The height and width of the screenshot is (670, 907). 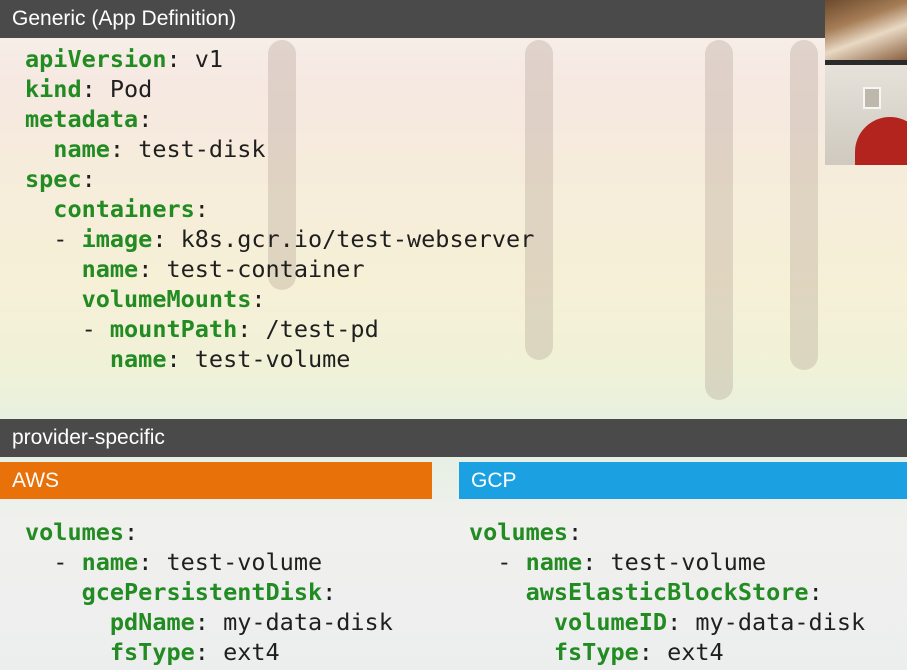 I want to click on yaml-key: awsElasticBlockStore, so click(x=667, y=592).